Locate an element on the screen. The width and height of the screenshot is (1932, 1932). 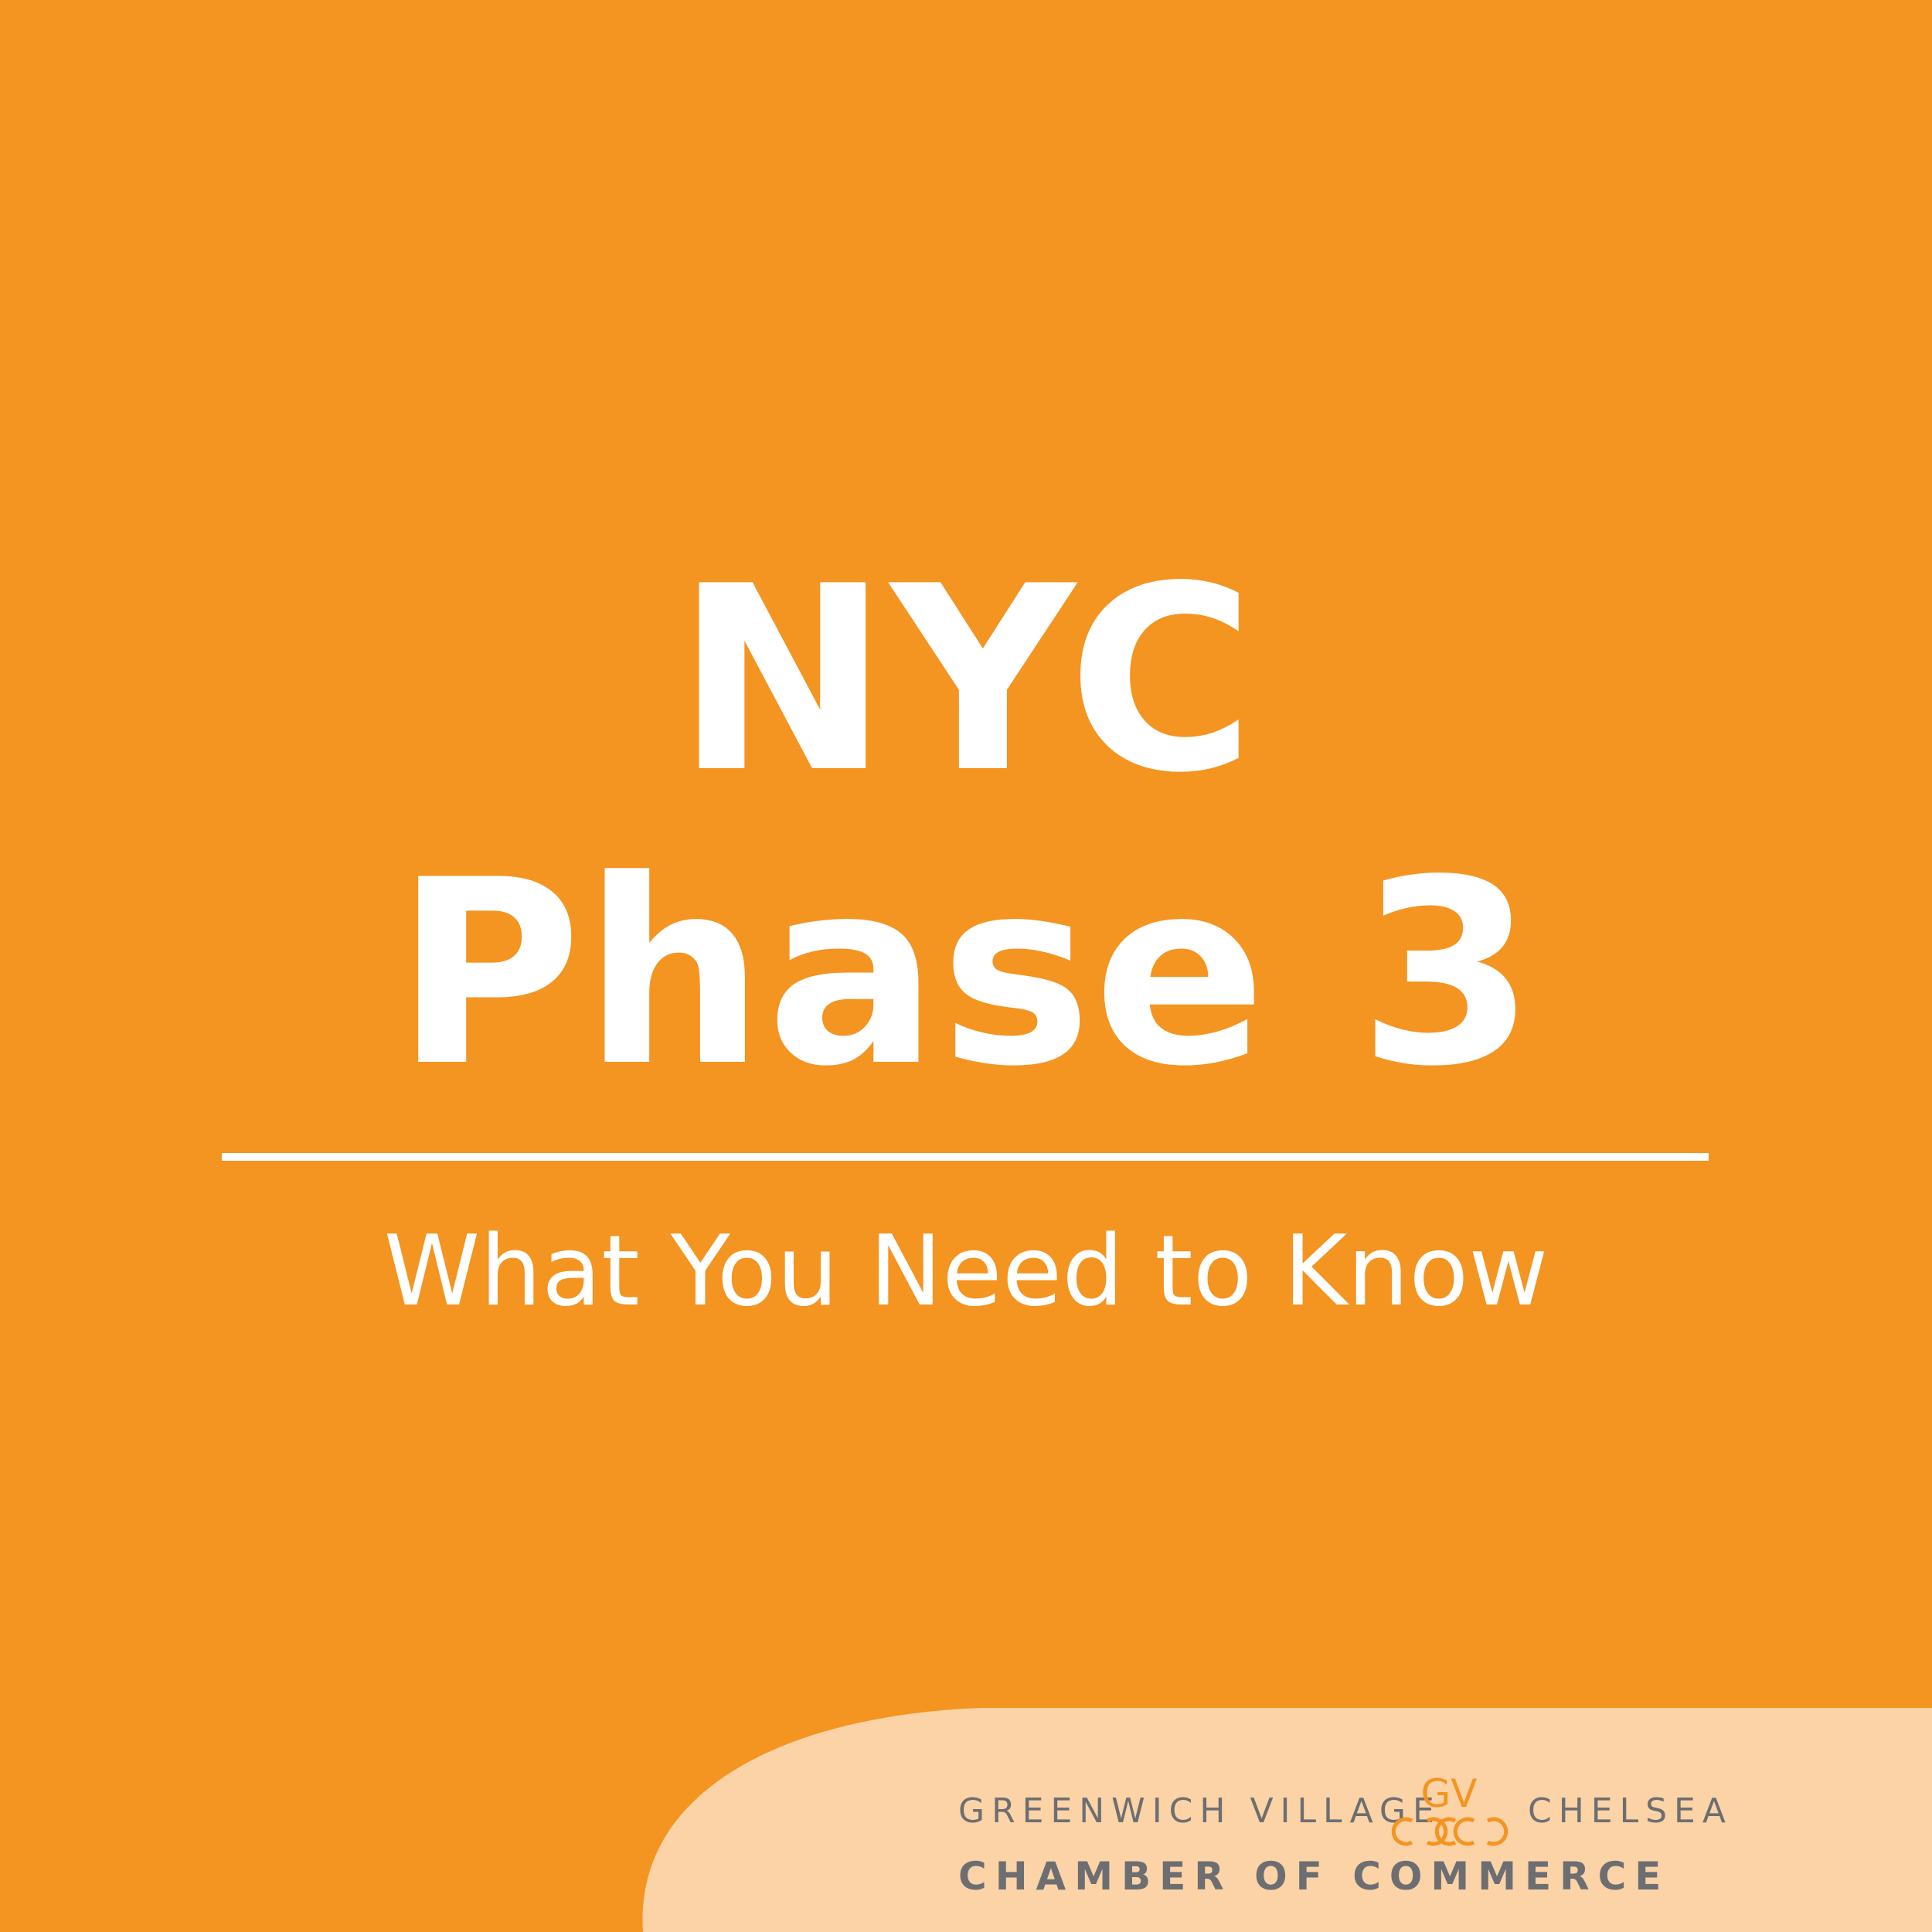
logo-mark-letters: GV is located at coordinates (1449, 1795).